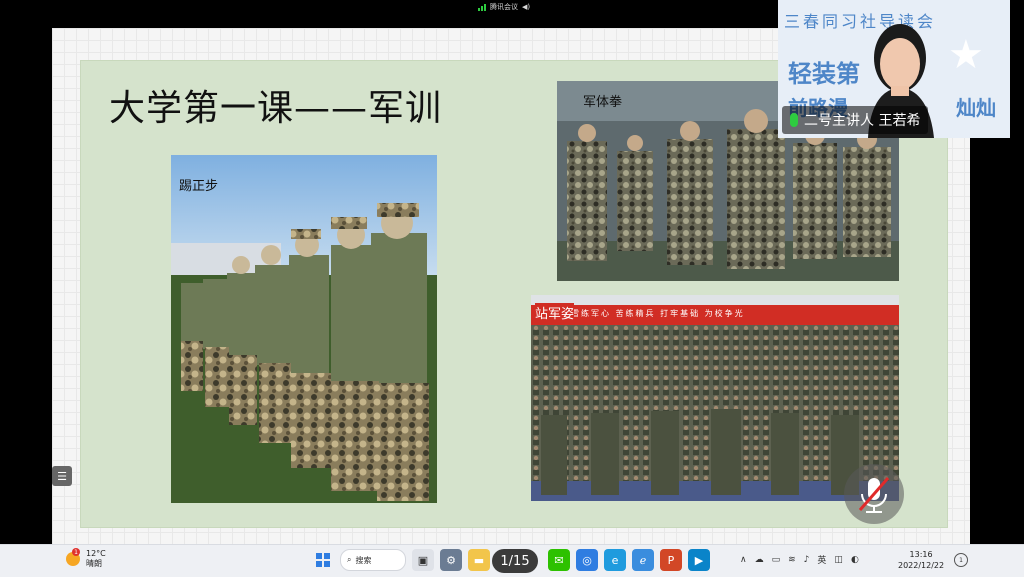 Image resolution: width=1024 pixels, height=577 pixels. I want to click on system-tray: ∧ ☁ ▭ ≋ ♪ 英 ◫ ◐, so click(799, 560).